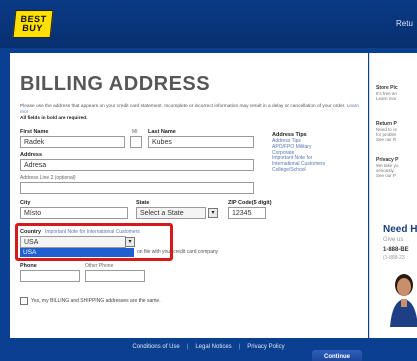 The width and height of the screenshot is (417, 361). What do you see at coordinates (171, 213) in the screenshot?
I see `state-select: Select a State` at bounding box center [171, 213].